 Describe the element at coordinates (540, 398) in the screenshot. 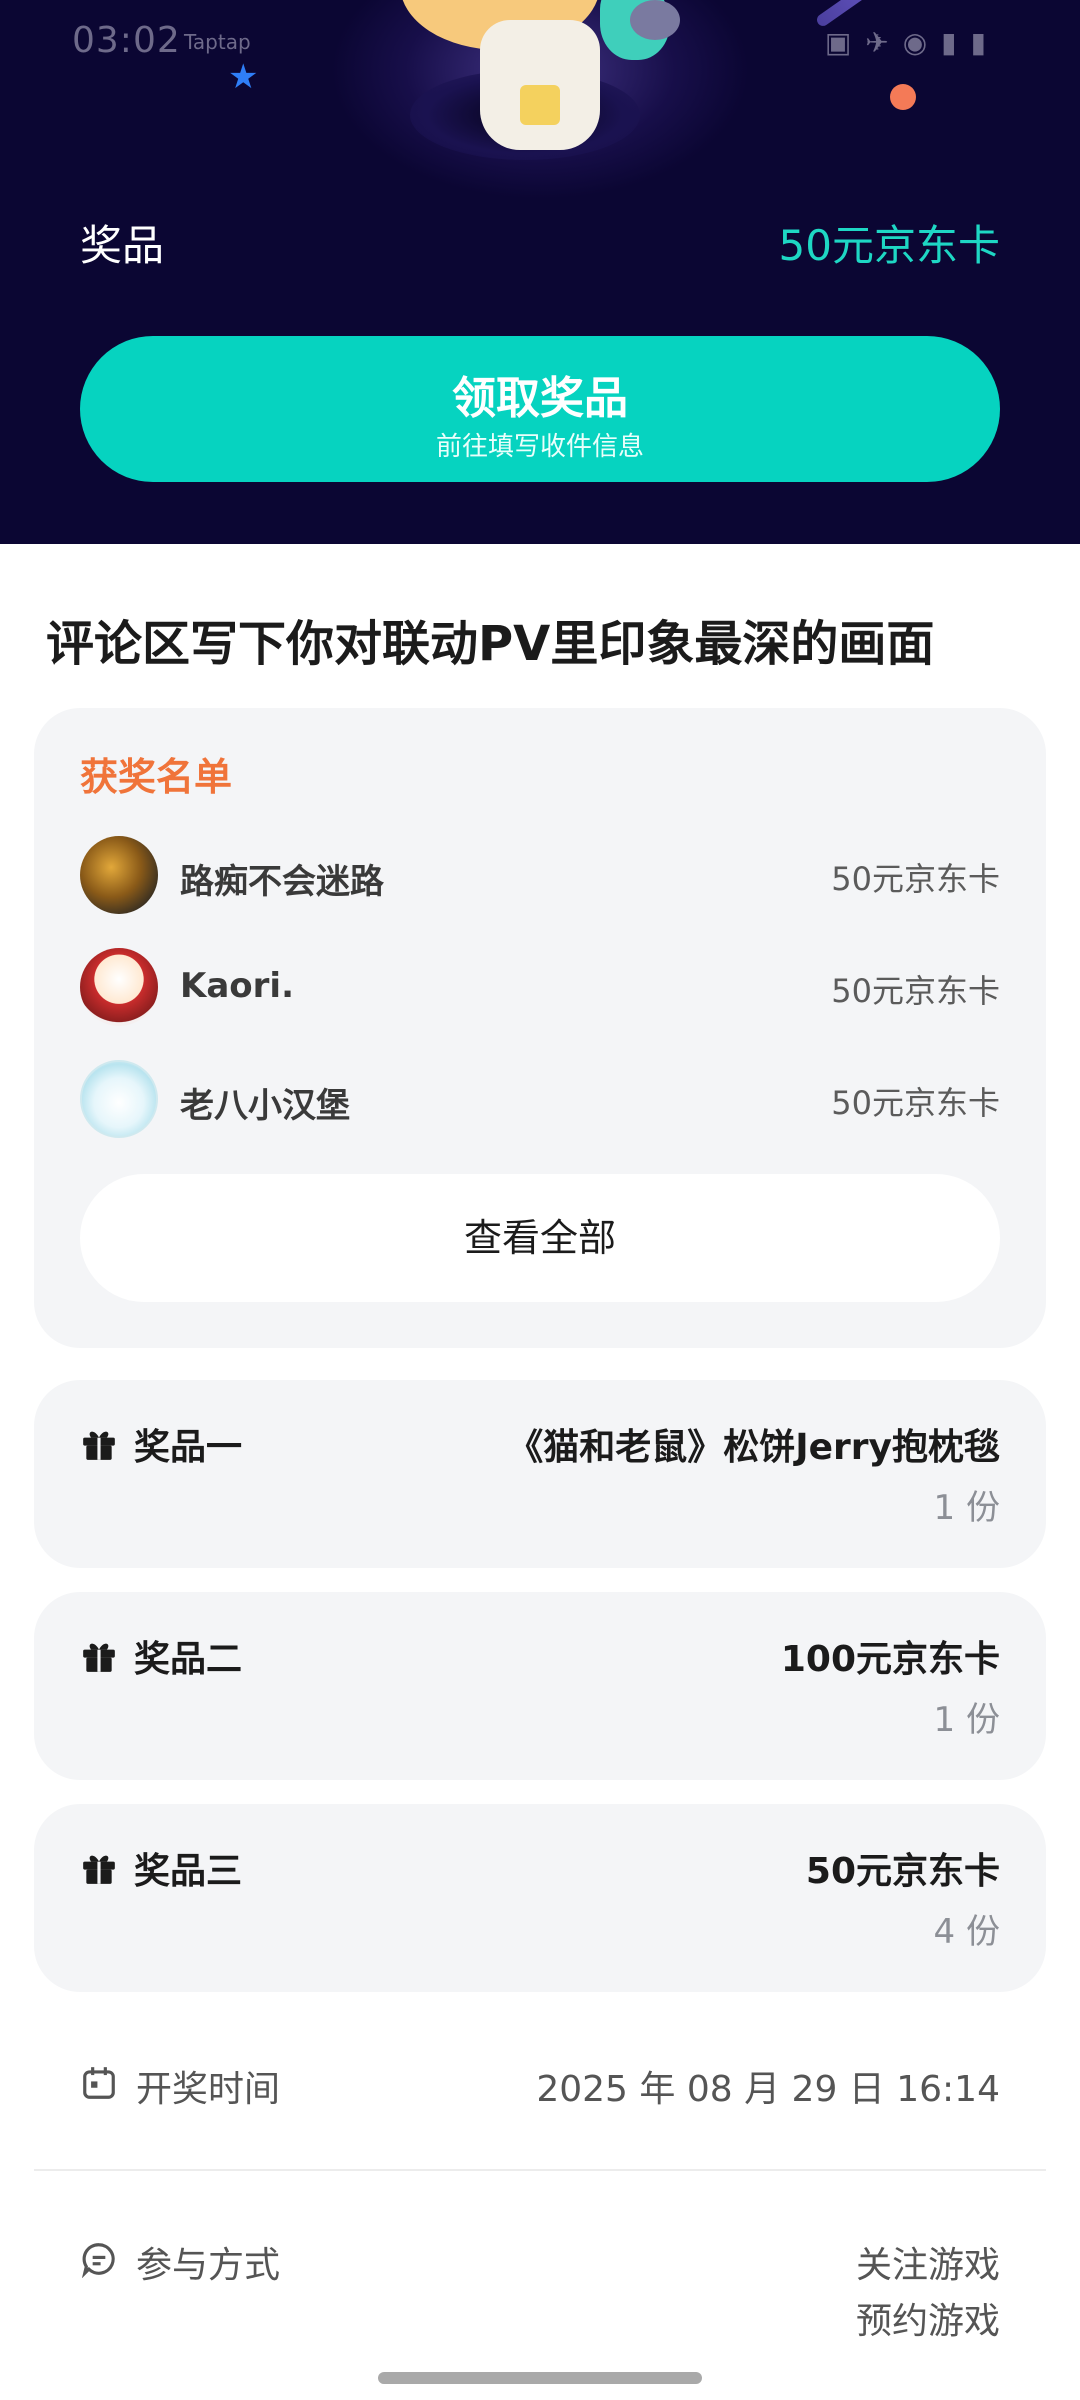

I see `claim-button-label: 领取奖品` at that location.